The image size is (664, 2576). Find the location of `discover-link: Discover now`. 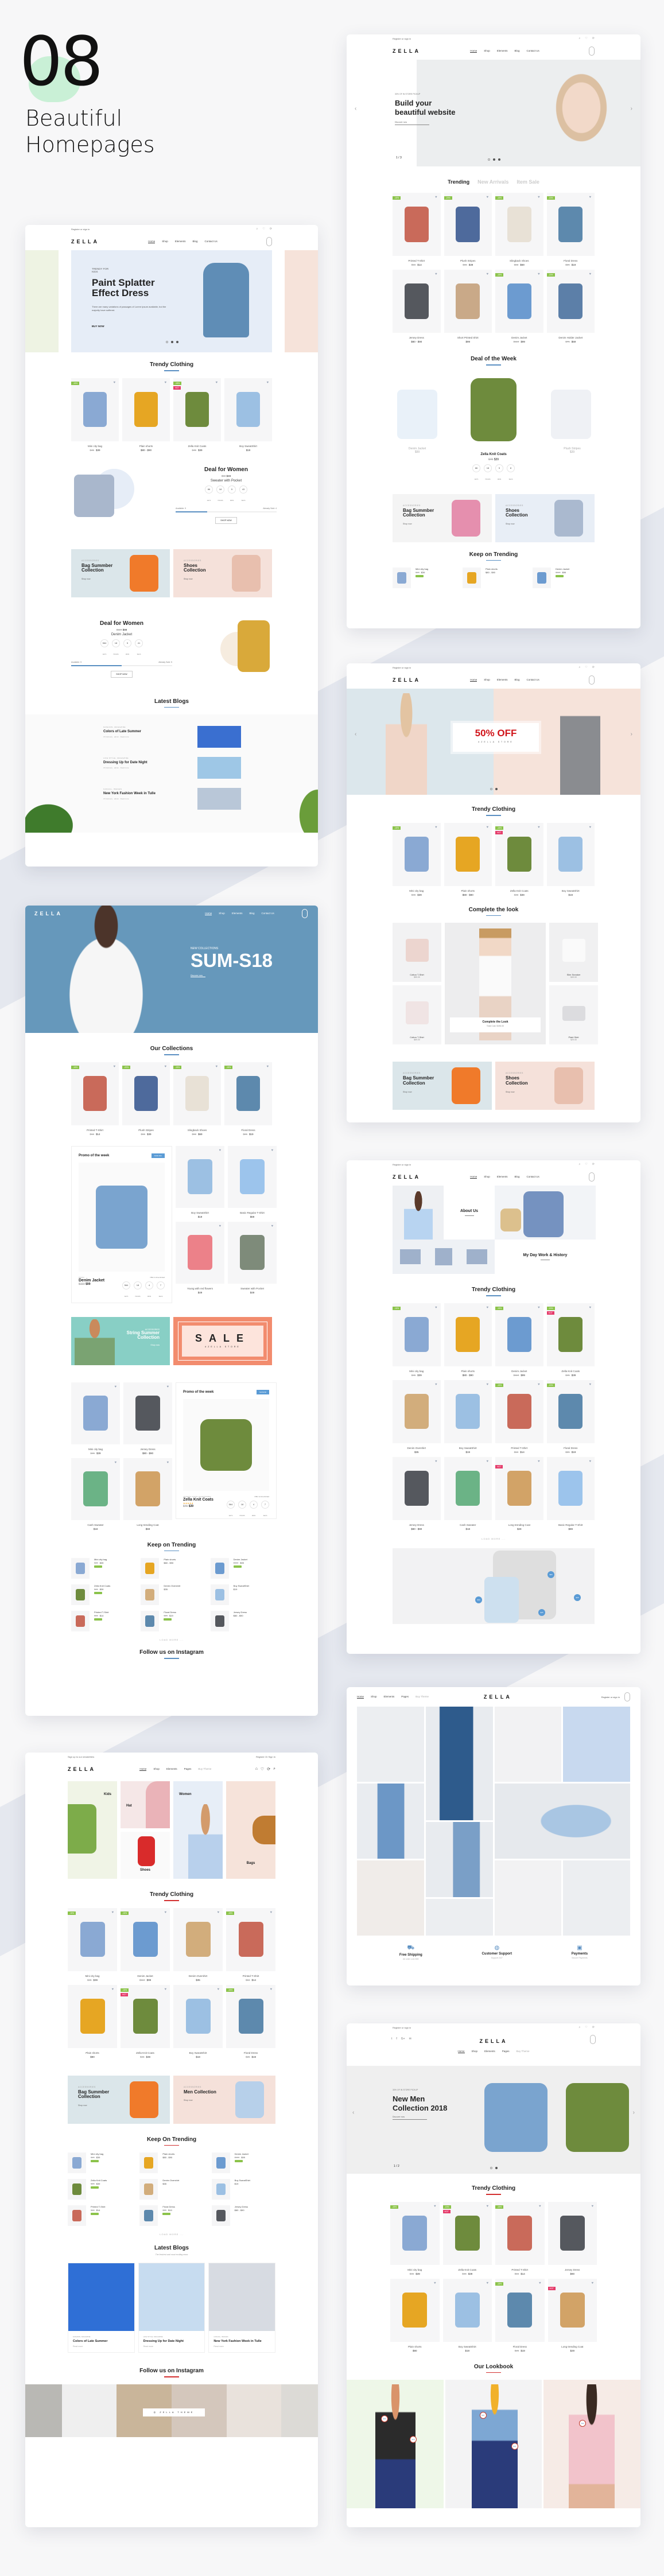

discover-link: Discover now is located at coordinates (198, 976).